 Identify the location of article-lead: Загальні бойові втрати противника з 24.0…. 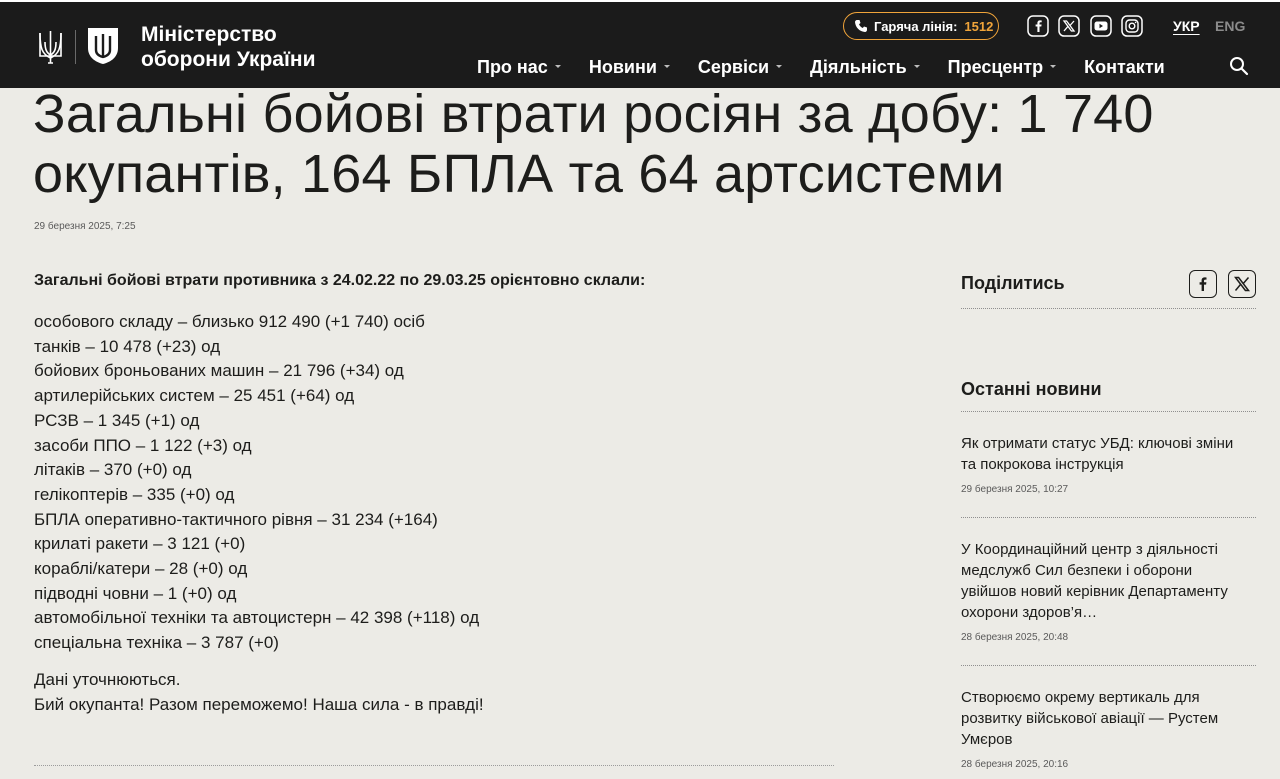
(340, 280).